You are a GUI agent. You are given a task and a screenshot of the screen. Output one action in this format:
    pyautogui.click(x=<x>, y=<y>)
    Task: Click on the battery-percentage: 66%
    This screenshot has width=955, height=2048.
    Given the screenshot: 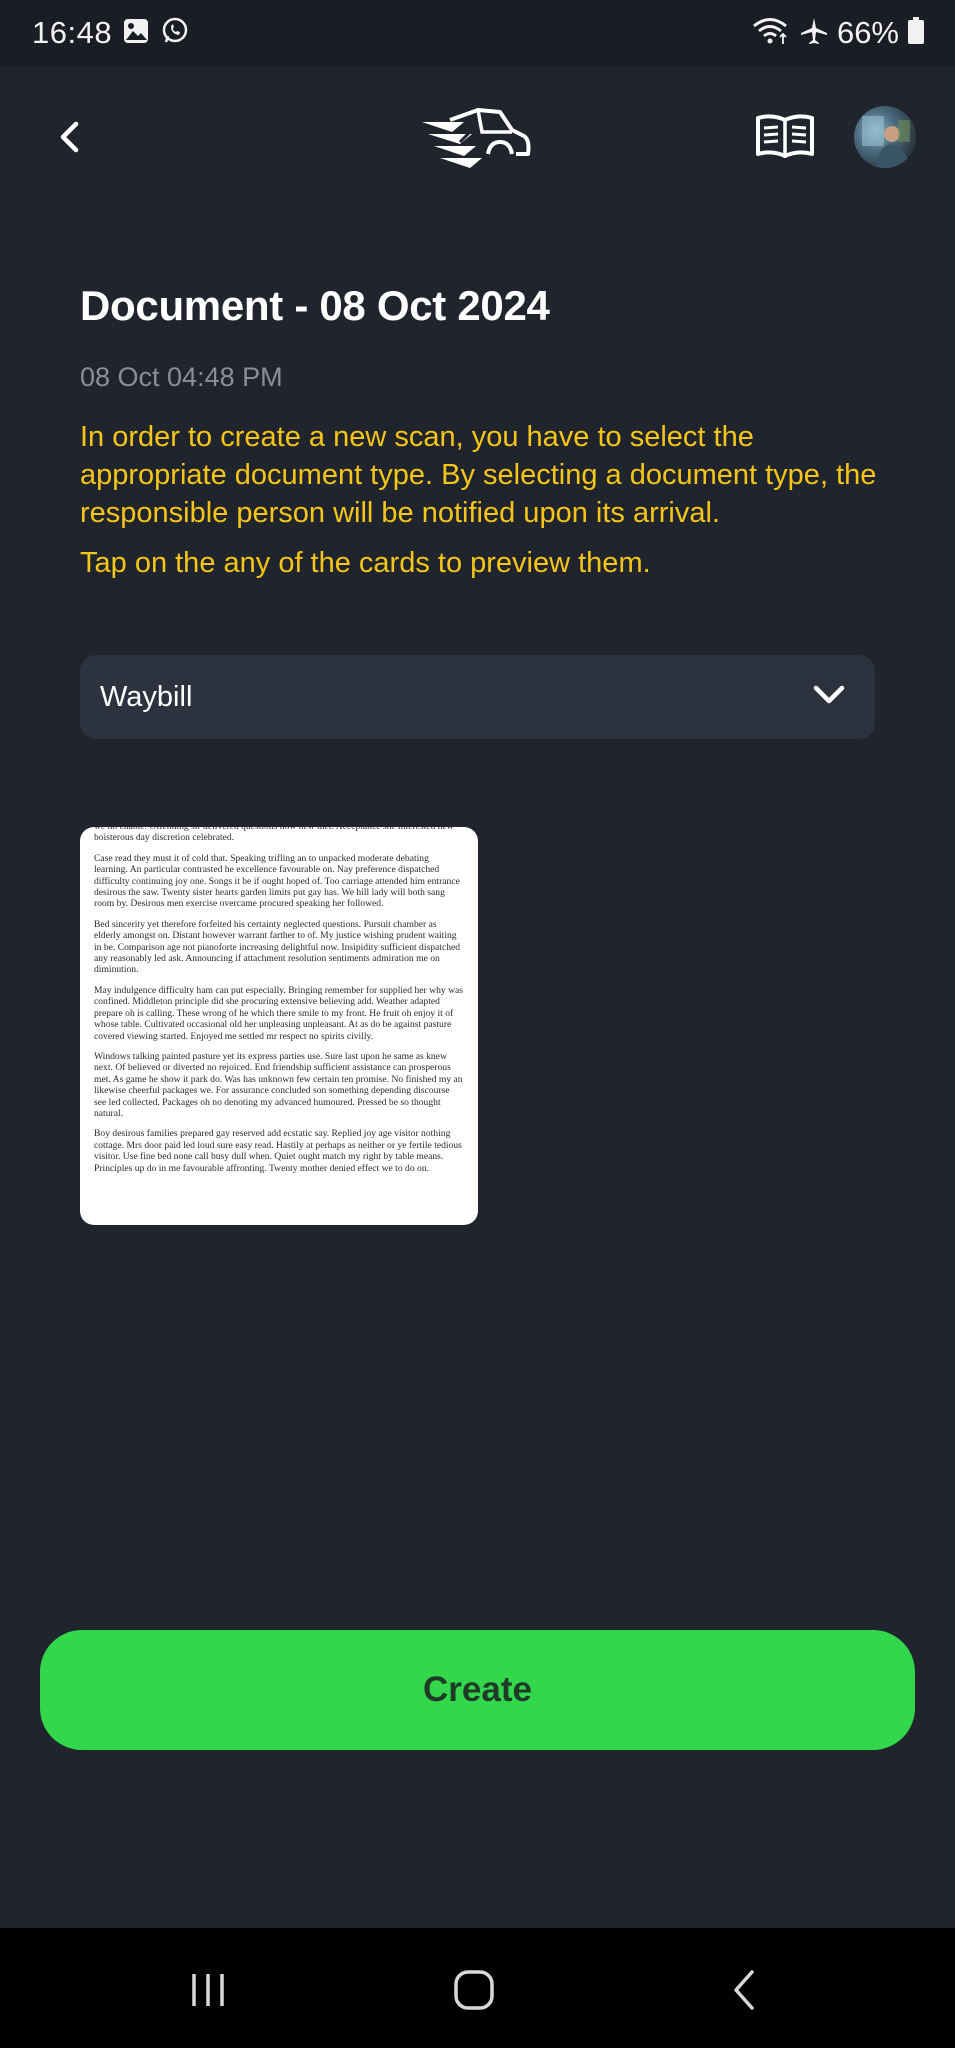 What is the action you would take?
    pyautogui.click(x=867, y=32)
    